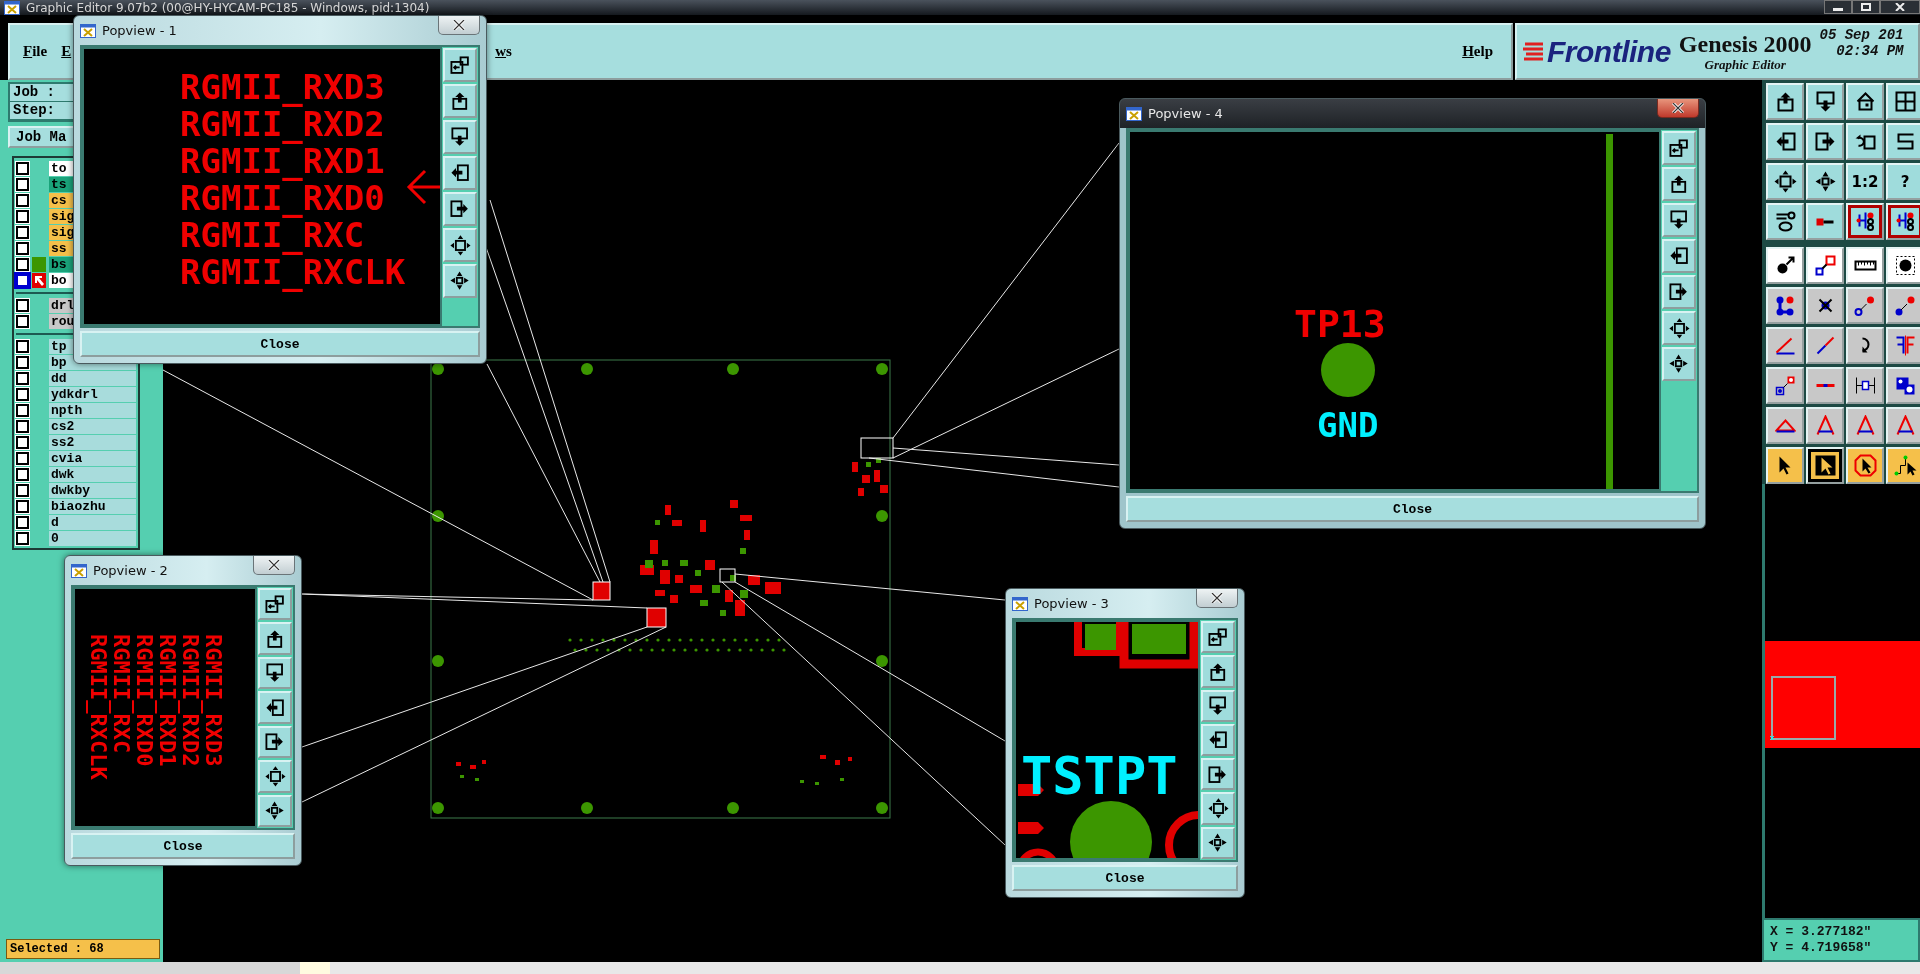 The height and width of the screenshot is (974, 1920). Describe the element at coordinates (92, 538) in the screenshot. I see `layer-name: 0` at that location.